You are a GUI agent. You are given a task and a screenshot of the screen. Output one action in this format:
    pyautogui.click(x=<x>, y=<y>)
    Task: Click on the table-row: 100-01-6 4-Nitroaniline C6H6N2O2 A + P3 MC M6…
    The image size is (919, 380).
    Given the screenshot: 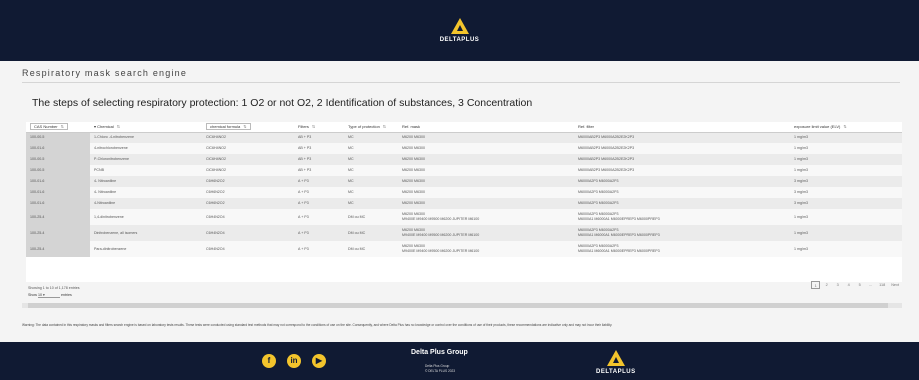 What is the action you would take?
    pyautogui.click(x=464, y=203)
    